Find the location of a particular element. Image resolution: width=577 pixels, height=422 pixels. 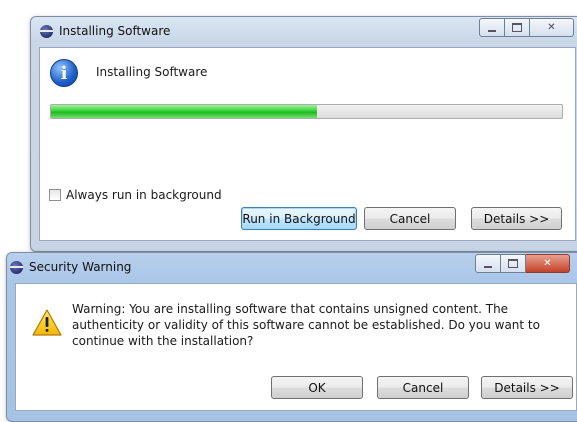

dialog-heading: Installing Software is located at coordinates (152, 72).